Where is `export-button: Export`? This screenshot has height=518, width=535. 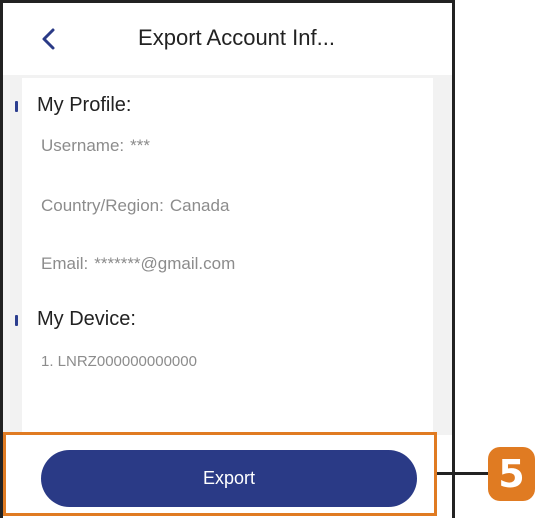
export-button: Export is located at coordinates (229, 478).